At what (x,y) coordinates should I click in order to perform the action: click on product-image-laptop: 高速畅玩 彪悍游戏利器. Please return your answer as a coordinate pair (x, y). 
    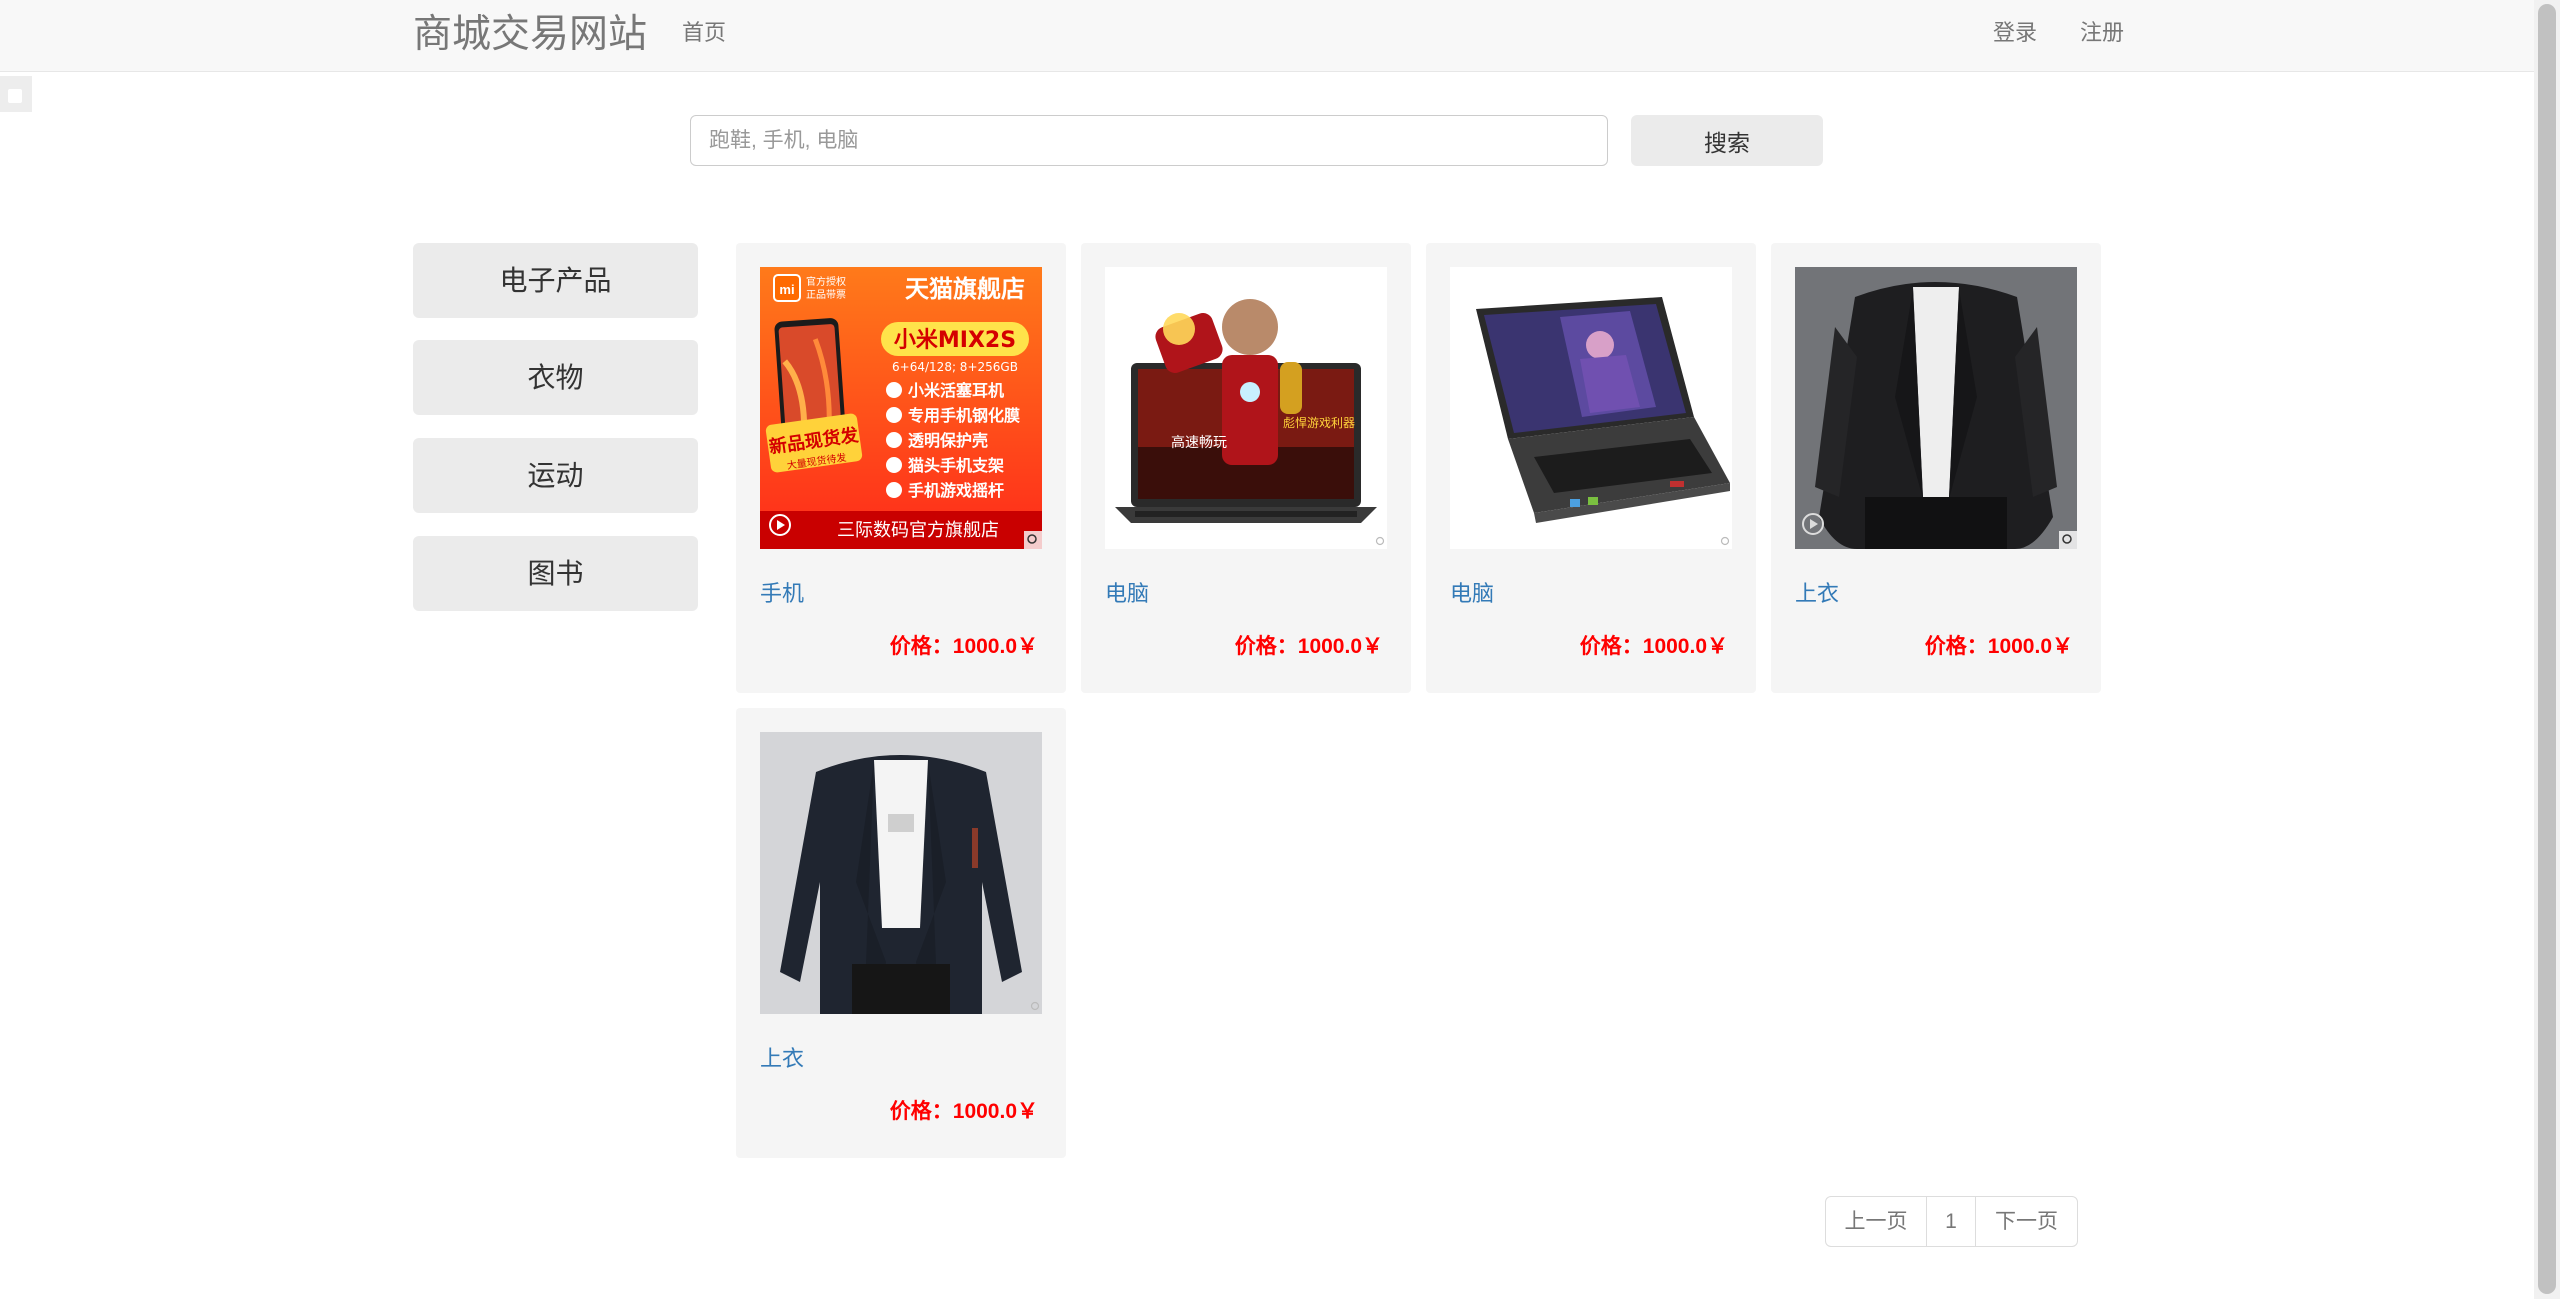
    Looking at the image, I should click on (1246, 408).